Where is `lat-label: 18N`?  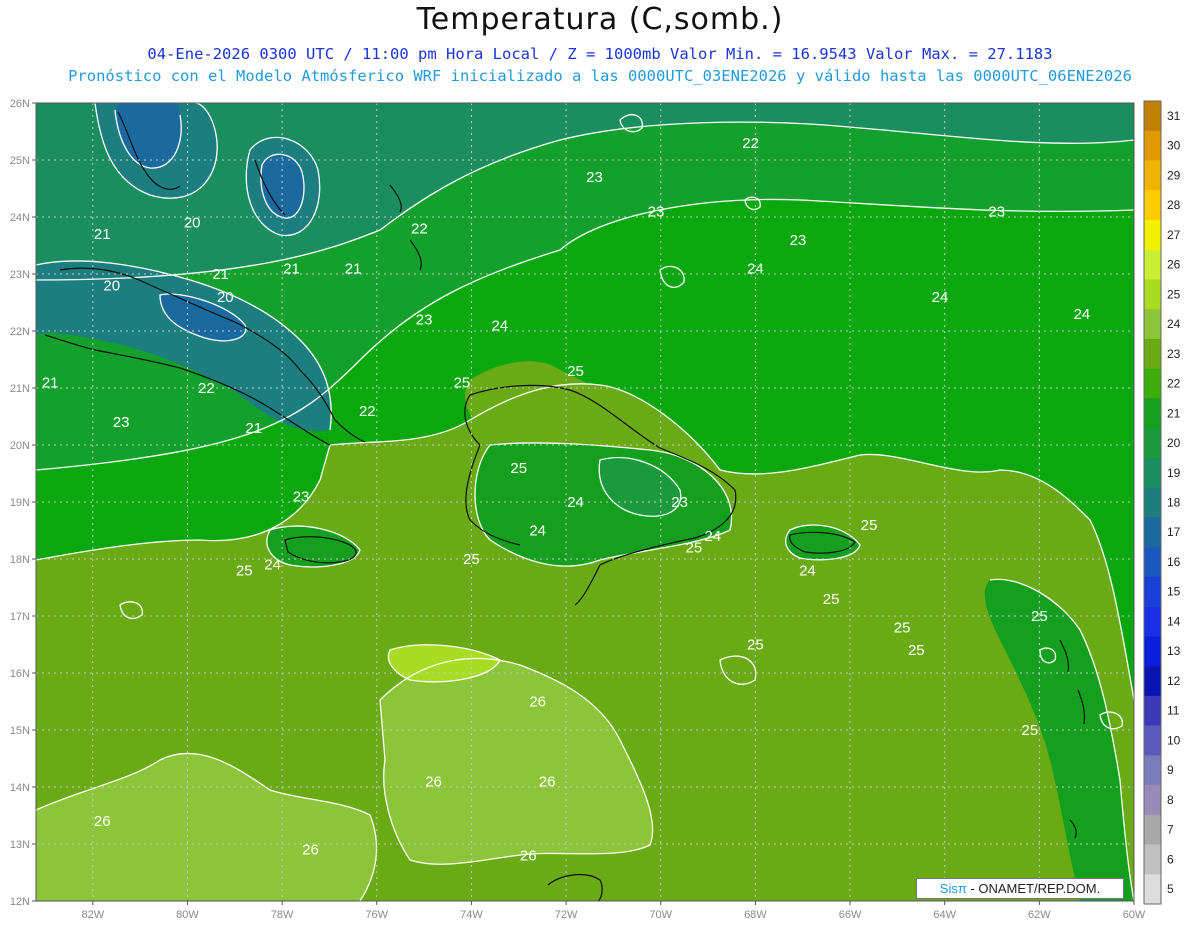
lat-label: 18N is located at coordinates (20, 560).